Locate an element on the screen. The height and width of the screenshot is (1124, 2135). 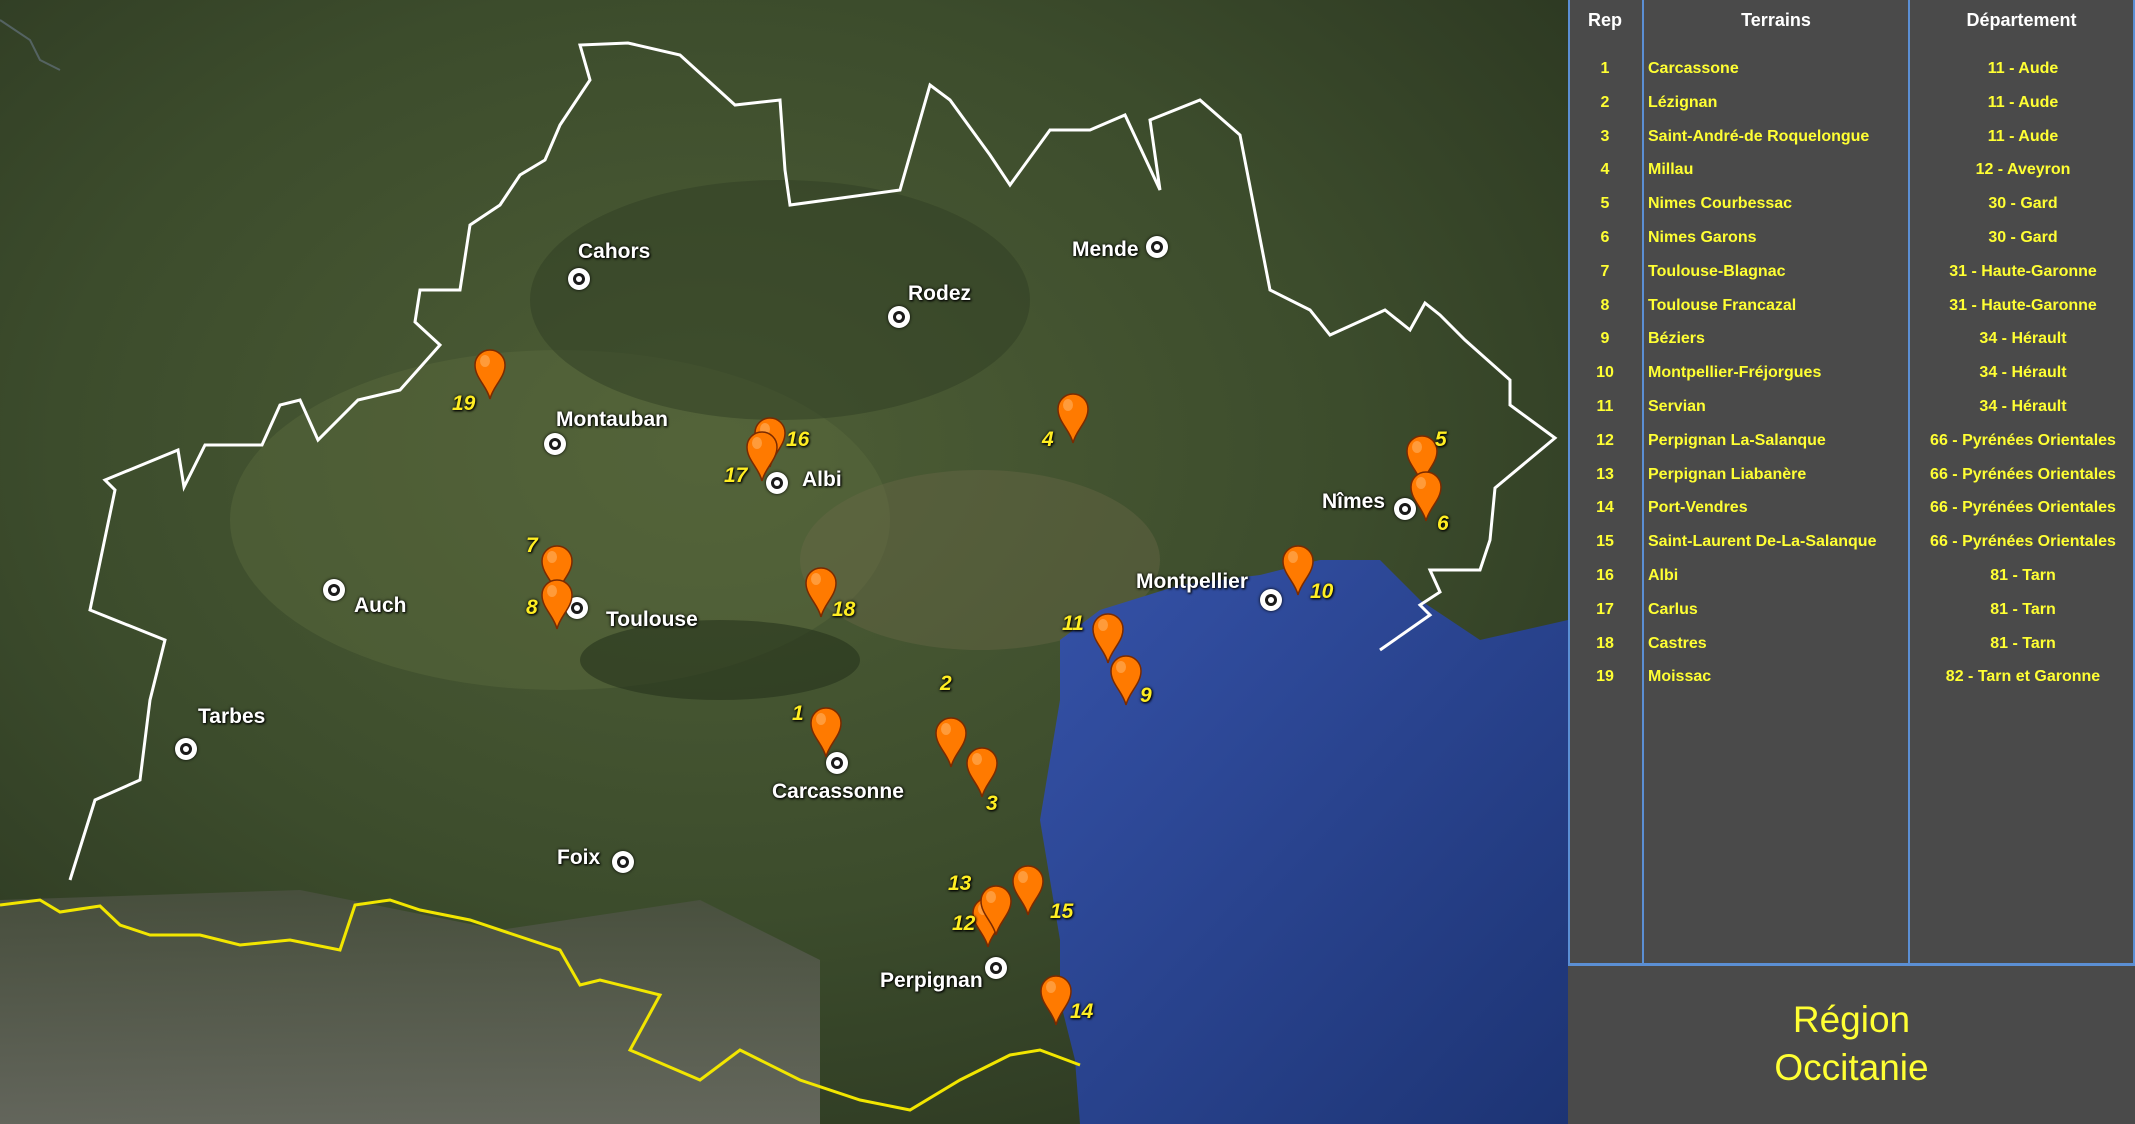
cell-terrain: Montpellier-Fréjorgues is located at coordinates (1735, 373).